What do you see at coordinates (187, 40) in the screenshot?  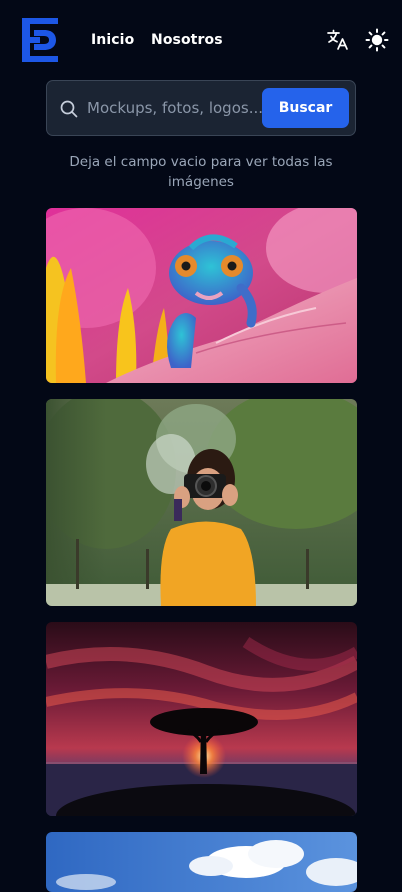 I see `nav-link-nosotros: Nosotros` at bounding box center [187, 40].